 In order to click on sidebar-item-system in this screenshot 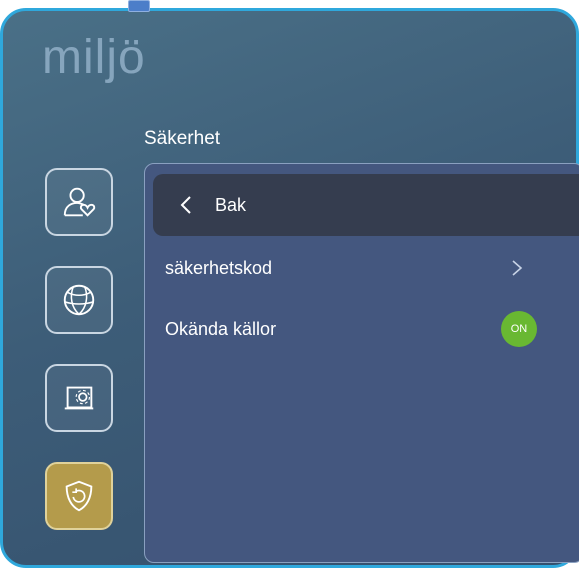, I will do `click(79, 398)`.